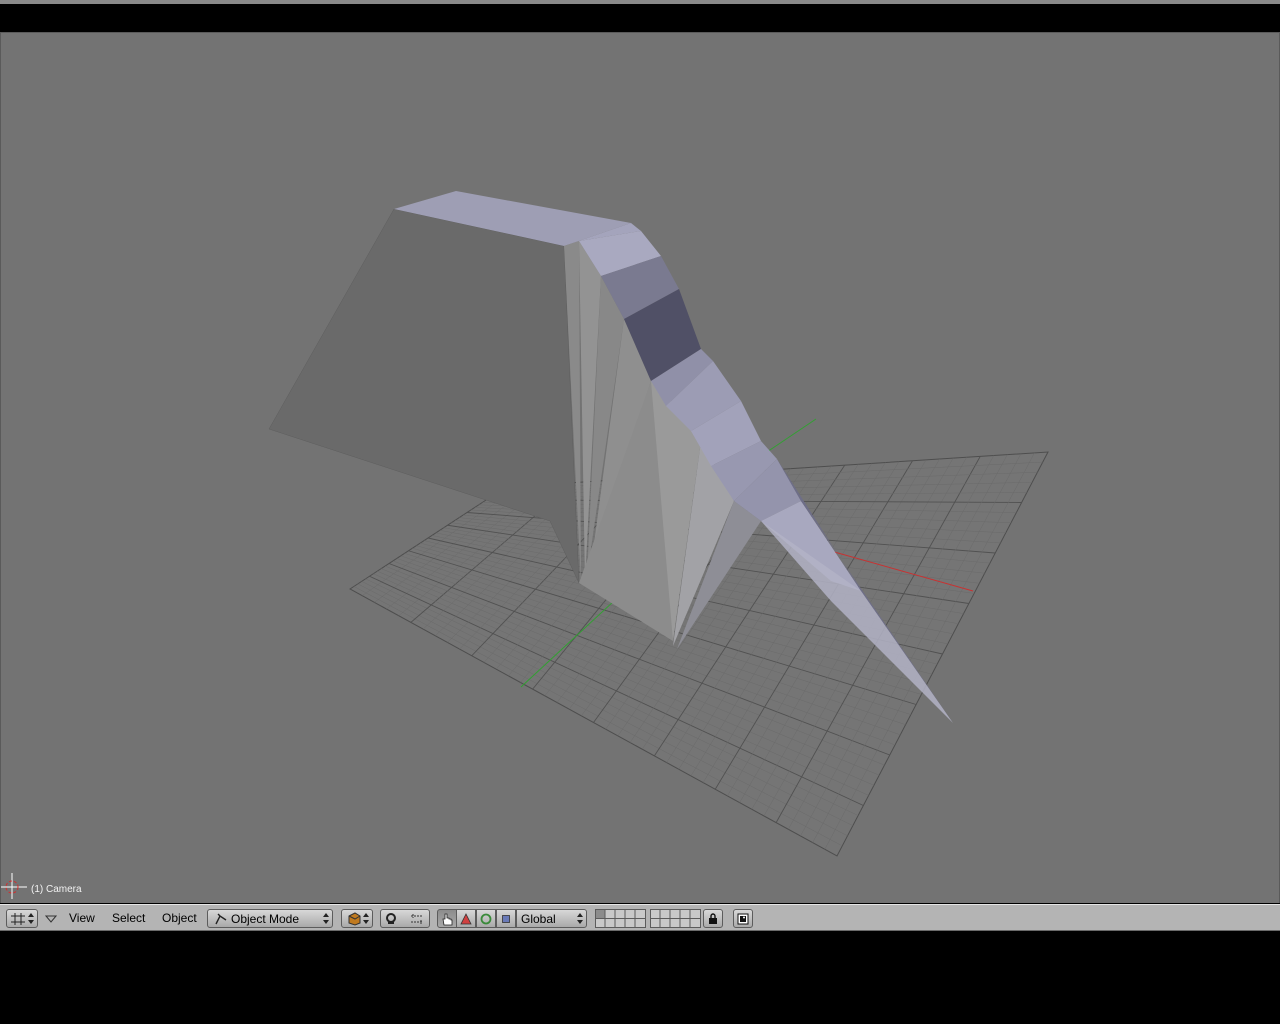  I want to click on mode-label: Object Mode, so click(265, 918).